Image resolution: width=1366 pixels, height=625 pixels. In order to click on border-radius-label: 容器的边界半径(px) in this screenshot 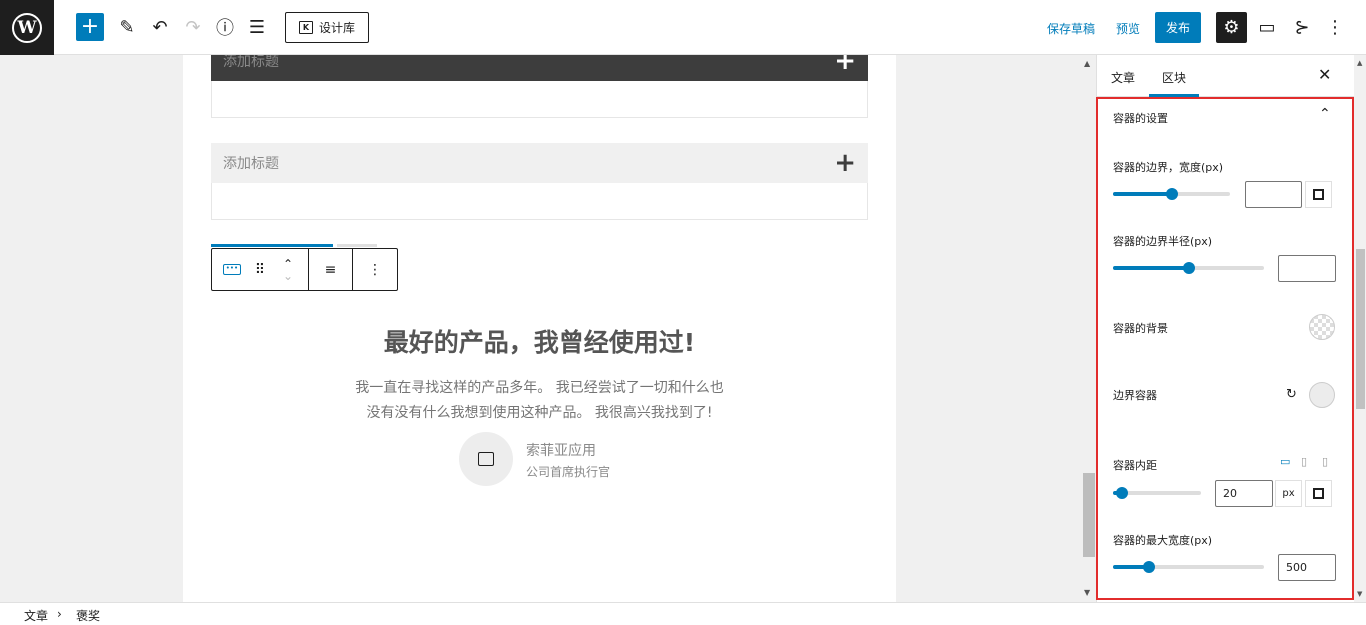, I will do `click(1163, 241)`.